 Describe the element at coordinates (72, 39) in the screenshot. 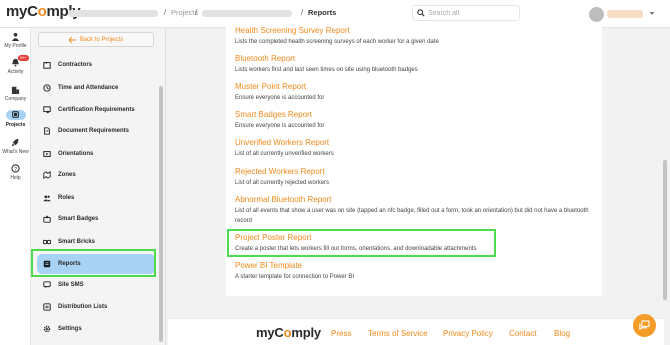

I see `arrow-left-icon` at that location.